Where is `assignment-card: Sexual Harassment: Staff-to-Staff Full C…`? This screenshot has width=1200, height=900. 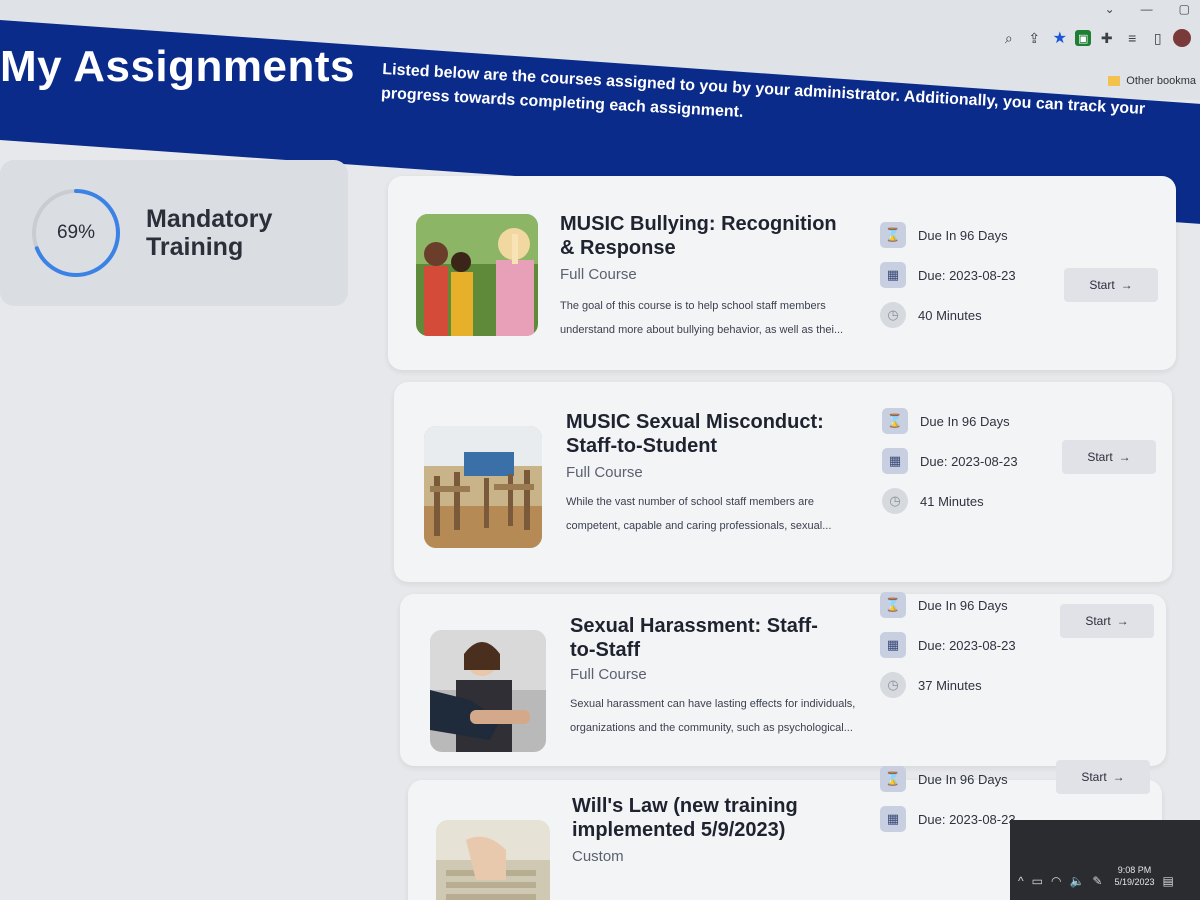
assignment-card: Sexual Harassment: Staff-to-Staff Full C… is located at coordinates (783, 679).